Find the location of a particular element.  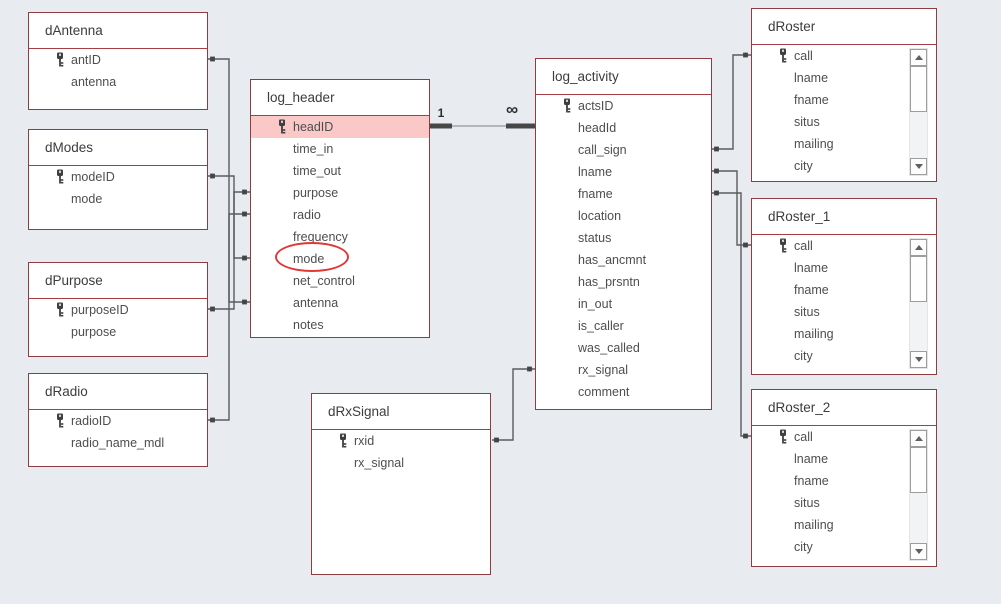

field-purposeID: purposeID is located at coordinates (118, 310).